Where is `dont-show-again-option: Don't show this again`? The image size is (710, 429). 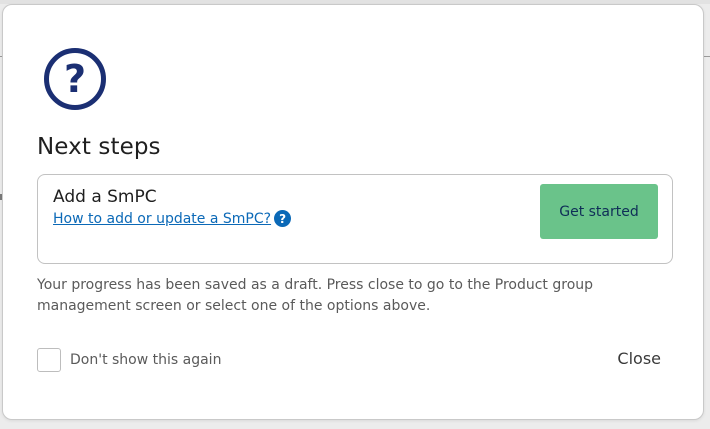
dont-show-again-option: Don't show this again is located at coordinates (129, 360).